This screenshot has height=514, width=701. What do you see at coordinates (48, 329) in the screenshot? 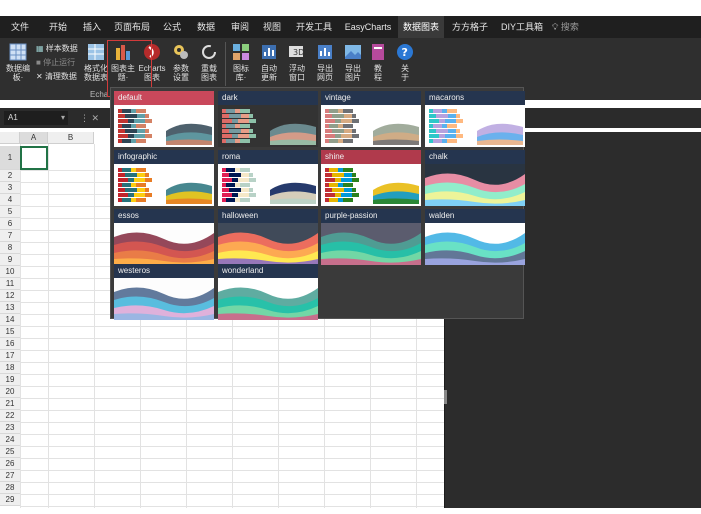
I see `grid-column-line` at bounding box center [48, 329].